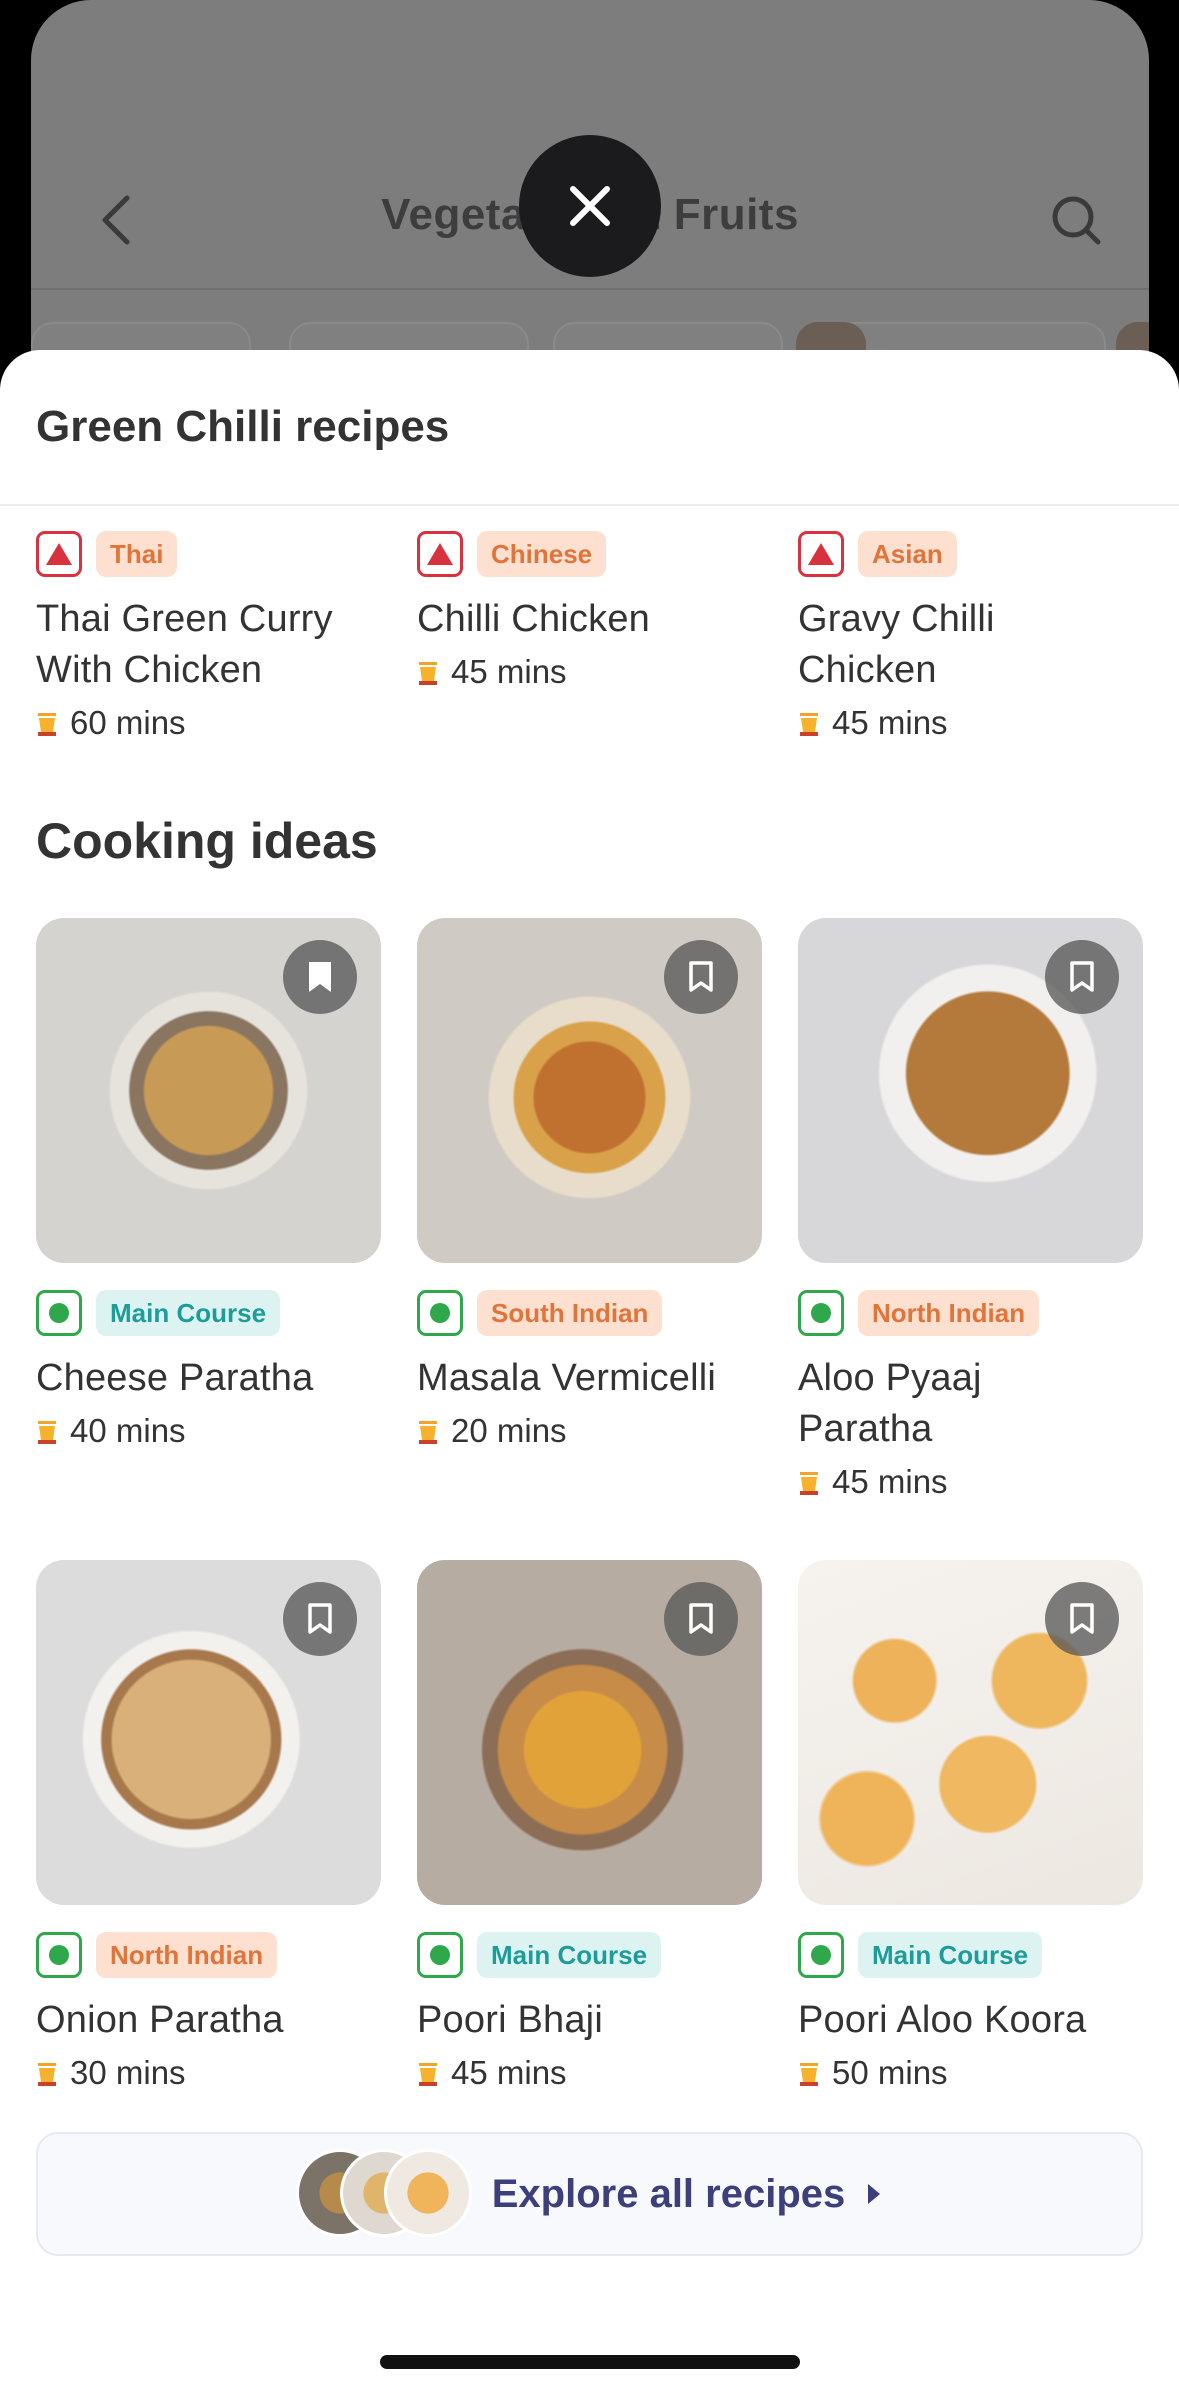  What do you see at coordinates (510, 2020) in the screenshot?
I see `recipe-name: Poori Bhaji` at bounding box center [510, 2020].